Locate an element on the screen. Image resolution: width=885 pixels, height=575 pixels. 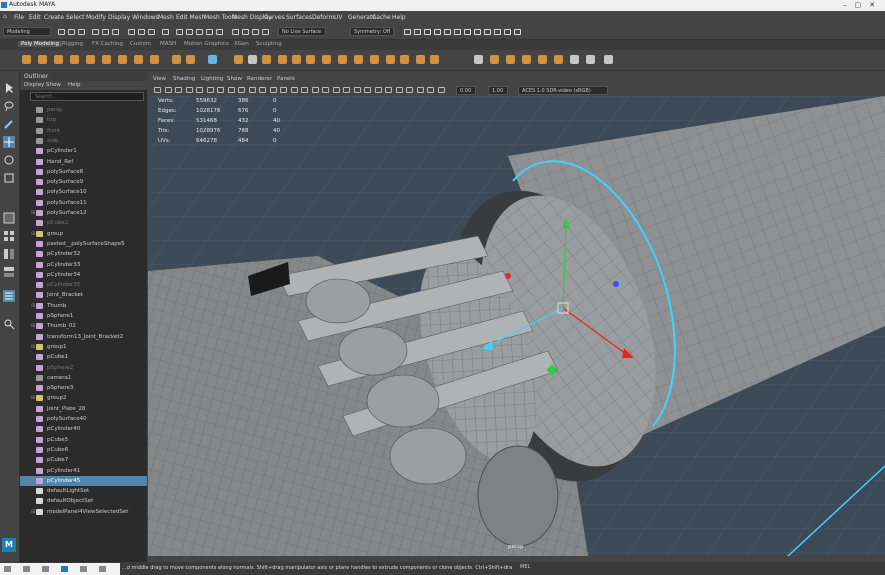
outliner-item: front is located at coordinates (83, 131).